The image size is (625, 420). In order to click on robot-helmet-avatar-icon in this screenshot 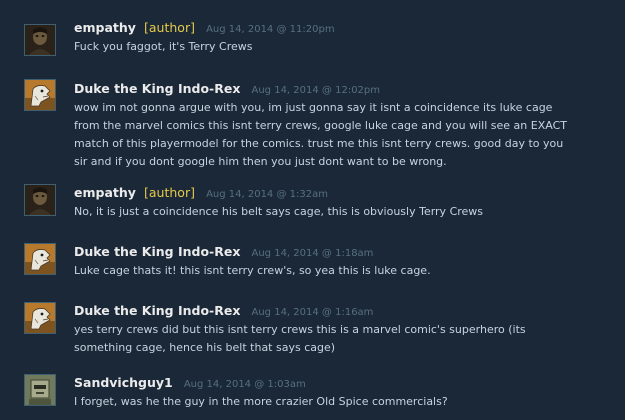, I will do `click(40, 390)`.